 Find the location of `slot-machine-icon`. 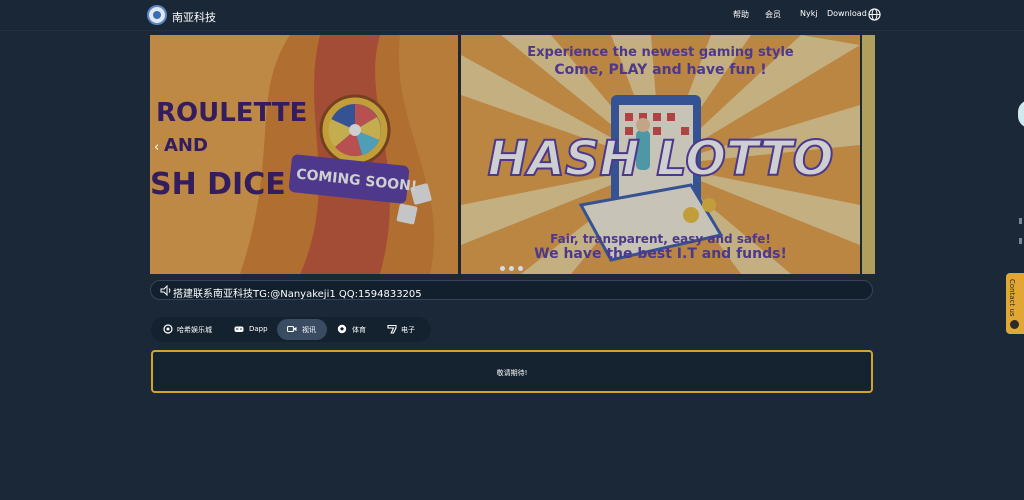

slot-machine-icon is located at coordinates (392, 329).